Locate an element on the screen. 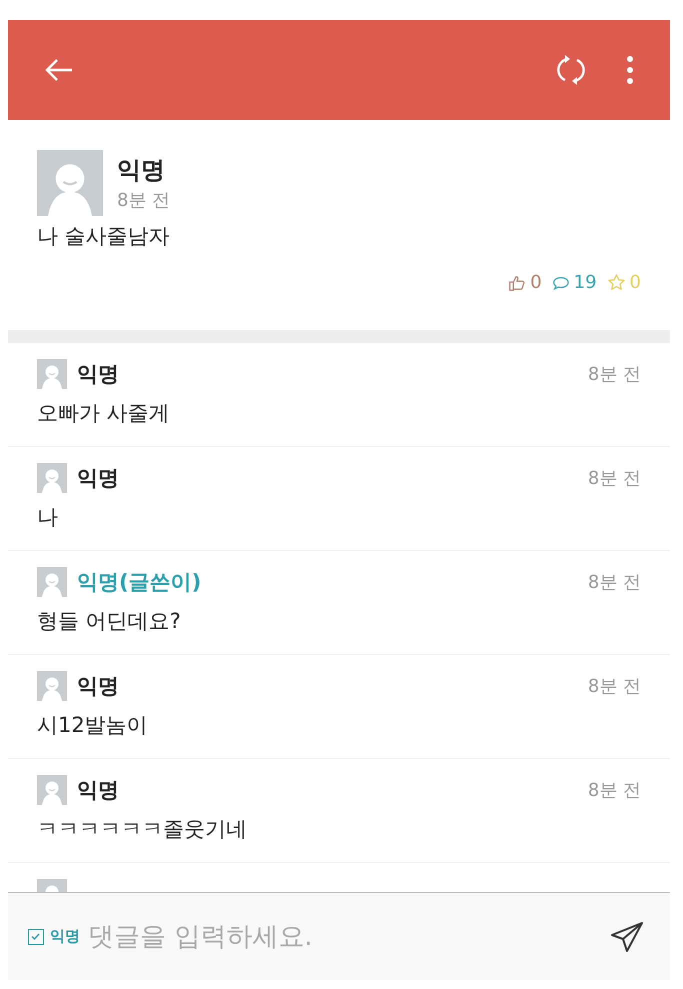 The width and height of the screenshot is (683, 989). post-body: 나 술사줄남자 is located at coordinates (104, 236).